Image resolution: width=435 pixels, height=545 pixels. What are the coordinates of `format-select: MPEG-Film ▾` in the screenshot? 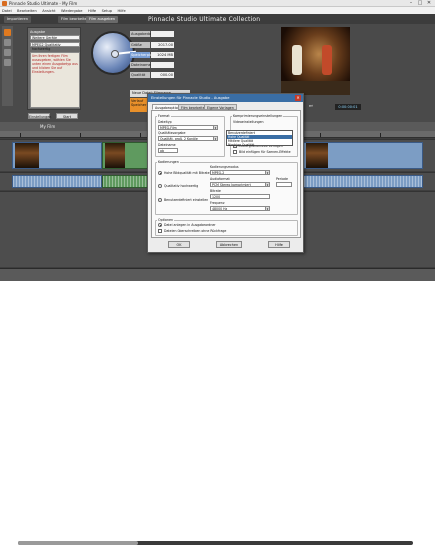 It's located at (188, 127).